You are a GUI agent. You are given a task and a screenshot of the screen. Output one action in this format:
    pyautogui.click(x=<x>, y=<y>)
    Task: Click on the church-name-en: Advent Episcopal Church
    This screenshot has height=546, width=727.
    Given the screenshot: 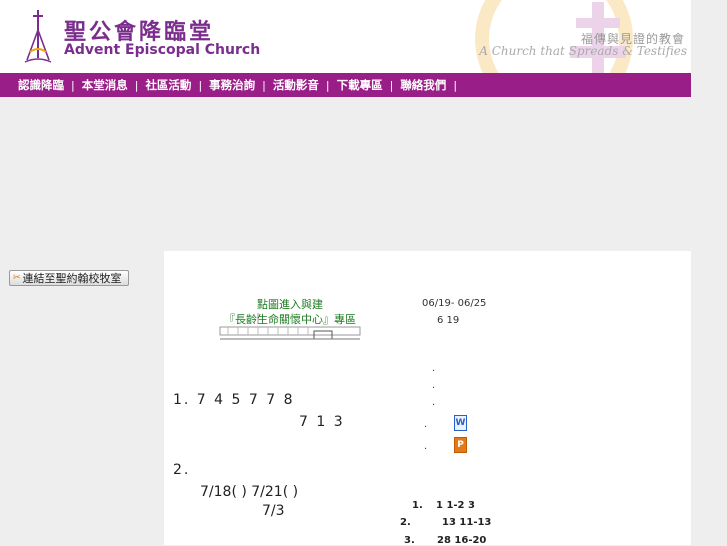 What is the action you would take?
    pyautogui.click(x=162, y=50)
    